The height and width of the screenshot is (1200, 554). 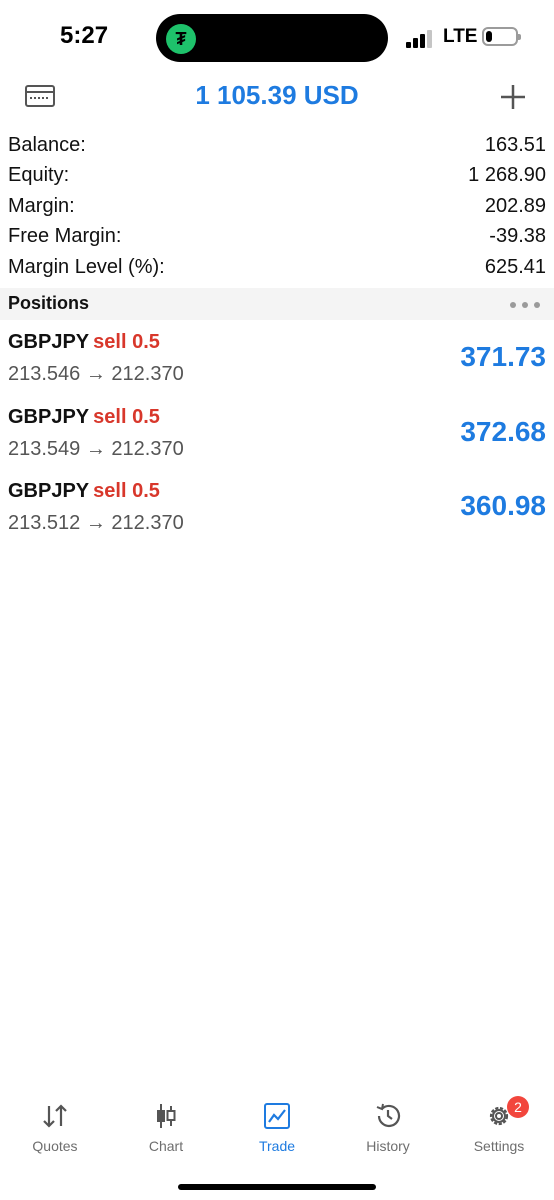 I want to click on notification-badge: 2, so click(x=518, y=1107).